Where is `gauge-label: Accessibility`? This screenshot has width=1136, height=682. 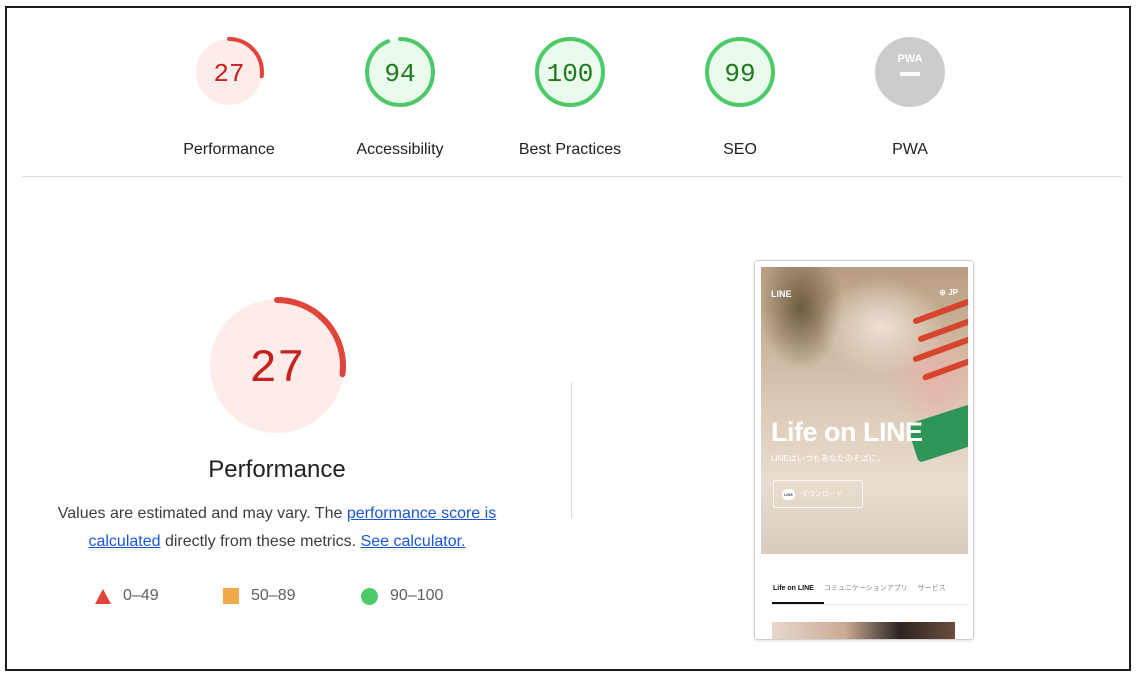 gauge-label: Accessibility is located at coordinates (400, 149).